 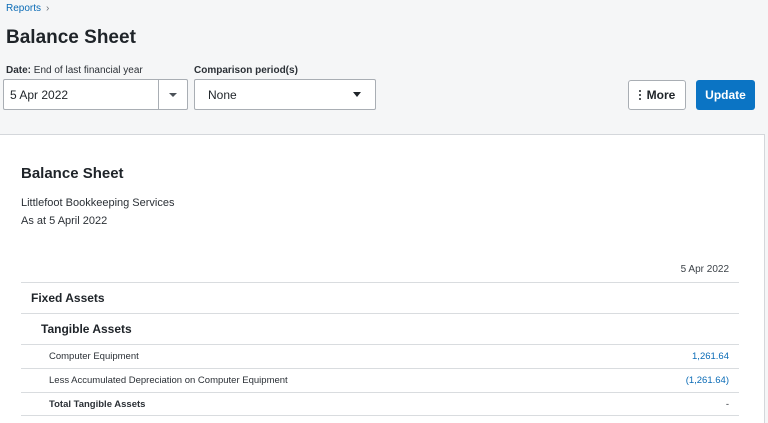 I want to click on section-heading: Fixed Assets, so click(x=380, y=297).